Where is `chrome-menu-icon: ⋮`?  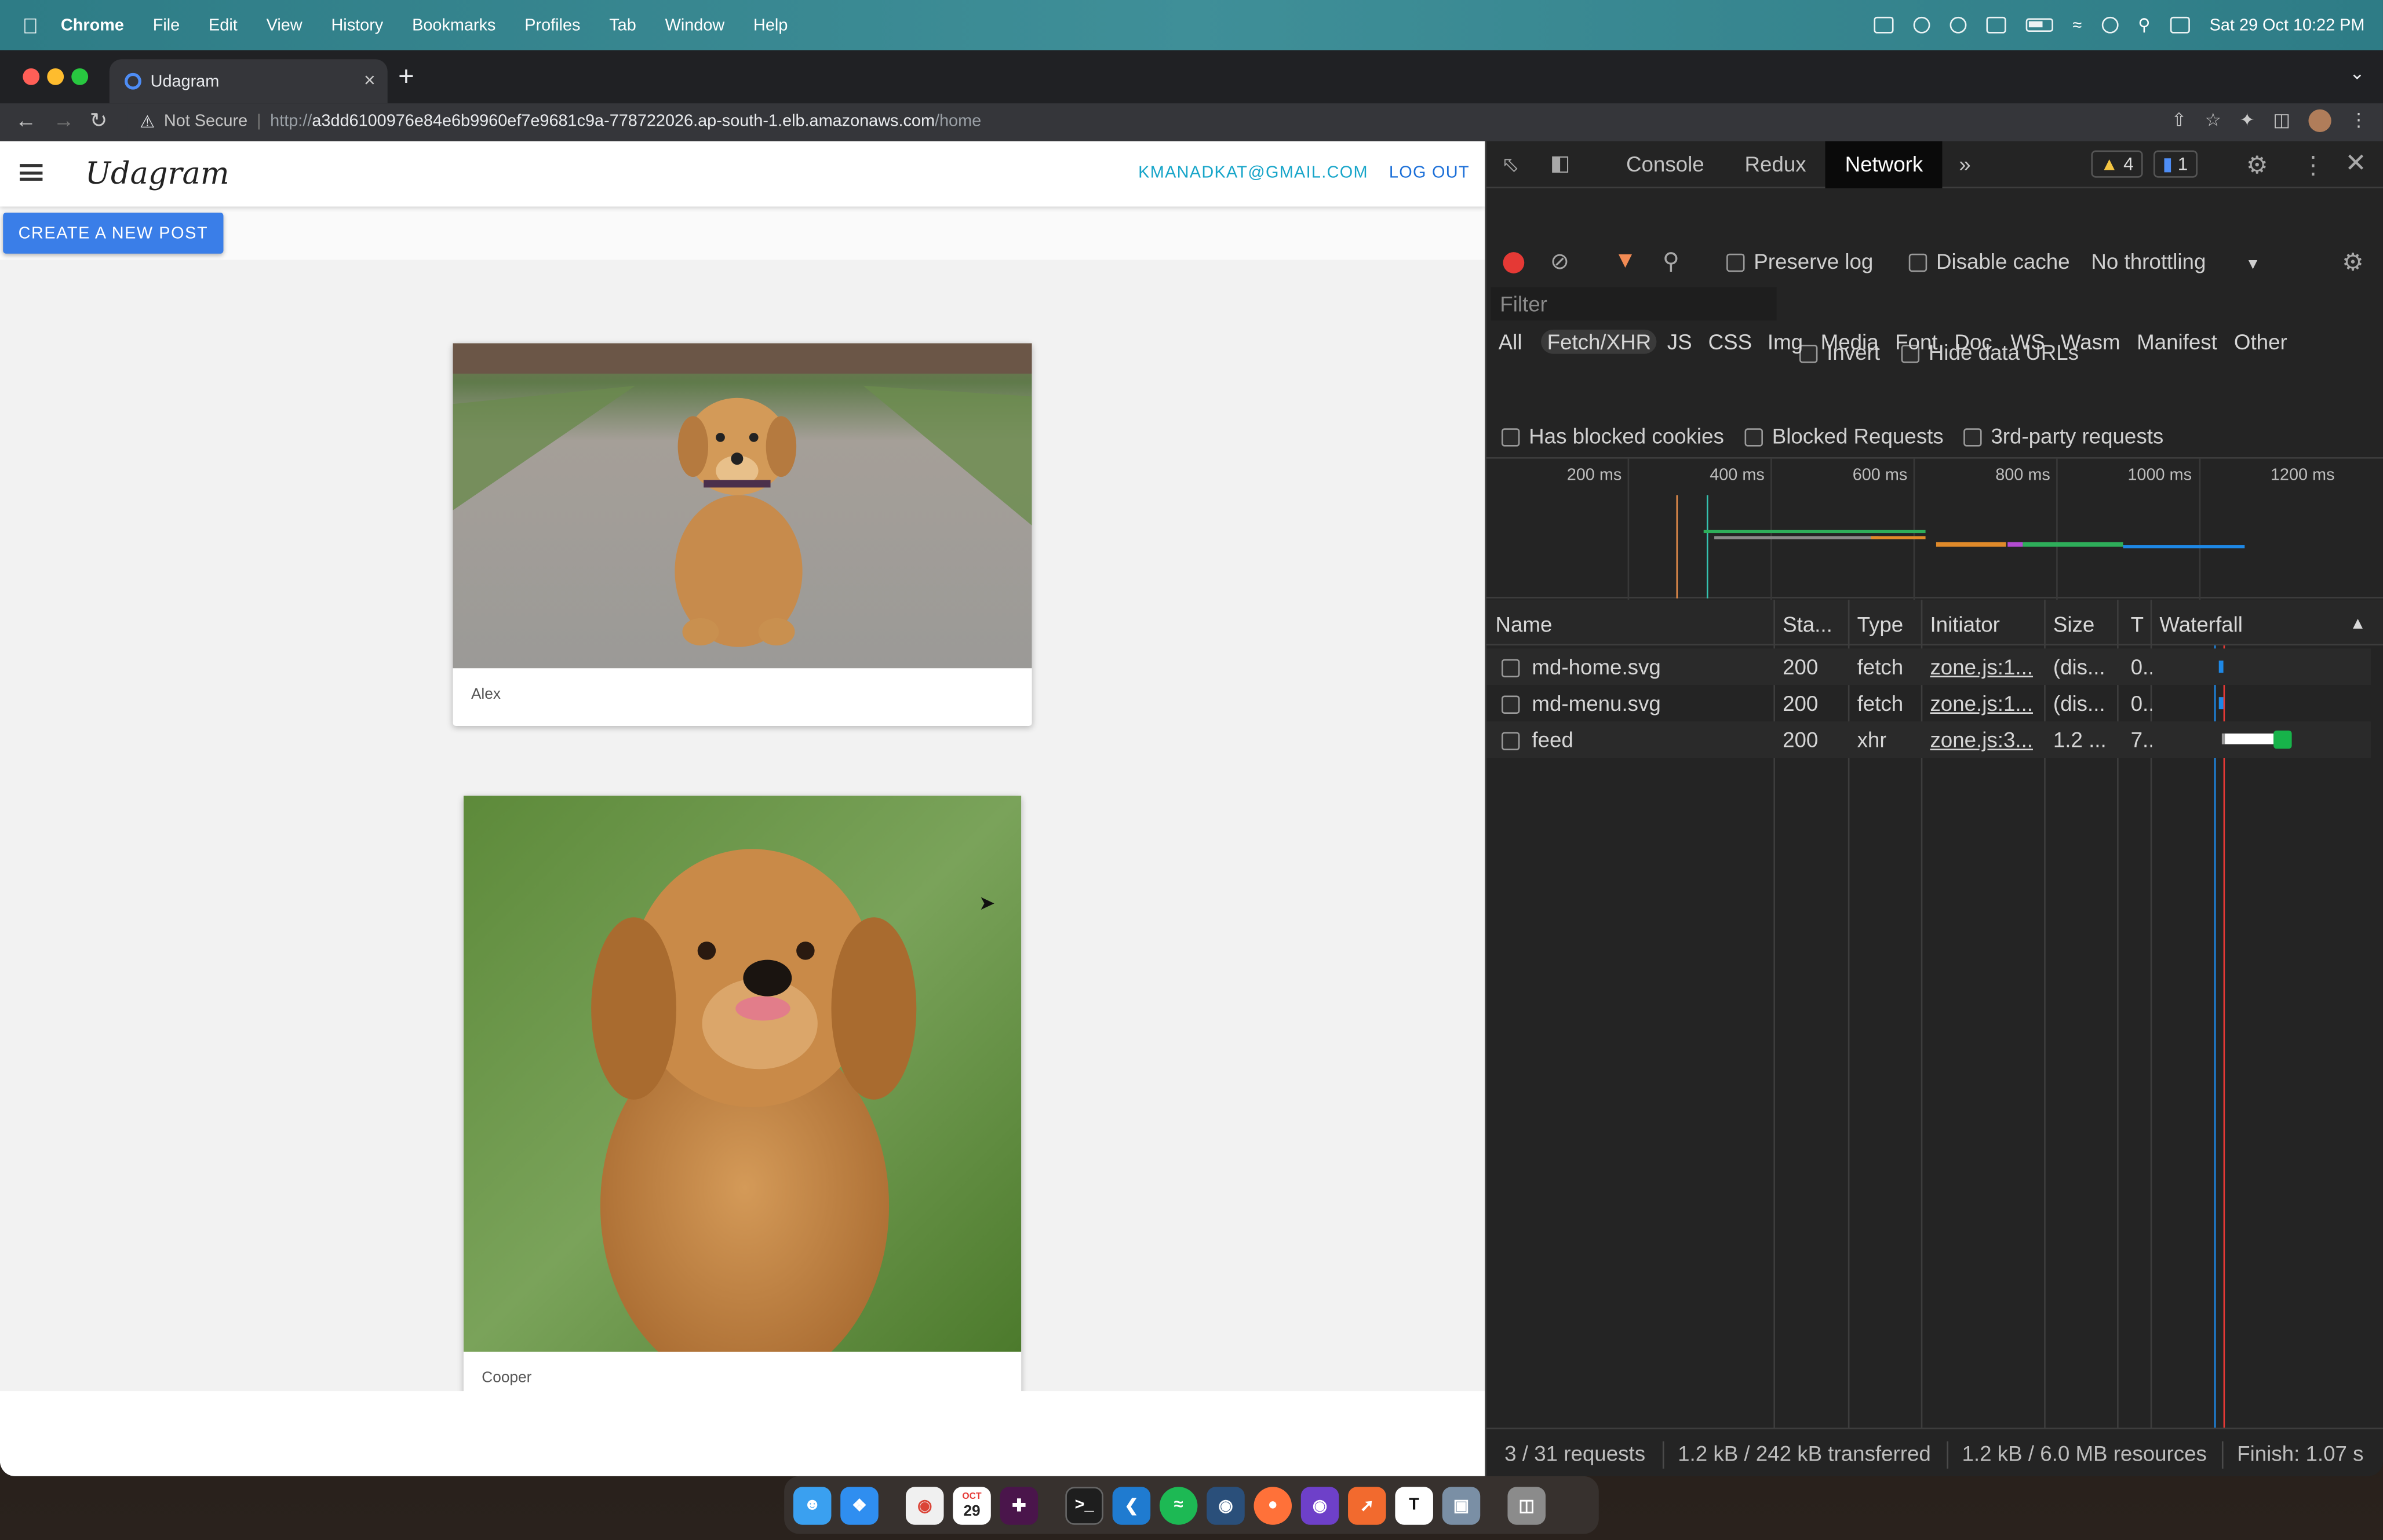 chrome-menu-icon: ⋮ is located at coordinates (2358, 121).